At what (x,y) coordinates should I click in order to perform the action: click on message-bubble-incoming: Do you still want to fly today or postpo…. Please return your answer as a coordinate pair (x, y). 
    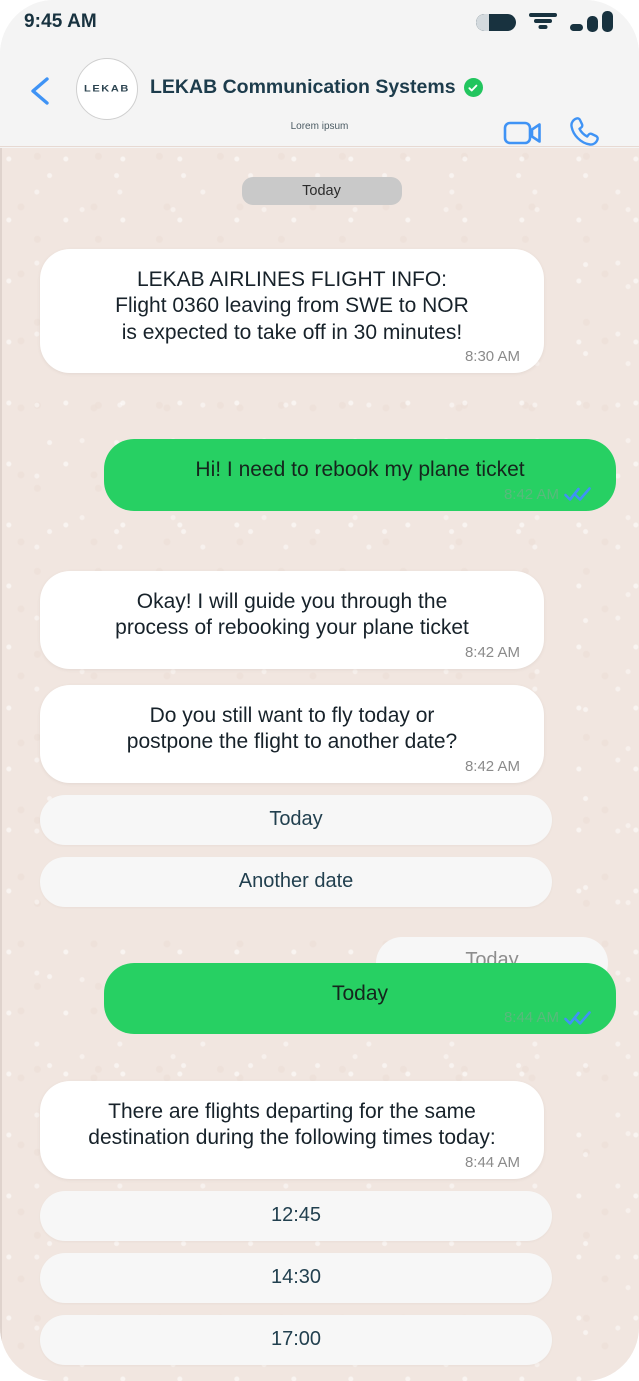
    Looking at the image, I should click on (292, 733).